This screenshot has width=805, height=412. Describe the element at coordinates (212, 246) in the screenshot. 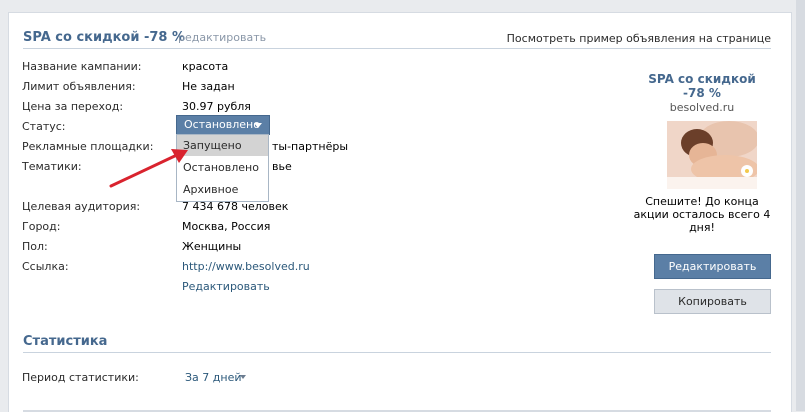

I see `gender-value: Женщины` at that location.